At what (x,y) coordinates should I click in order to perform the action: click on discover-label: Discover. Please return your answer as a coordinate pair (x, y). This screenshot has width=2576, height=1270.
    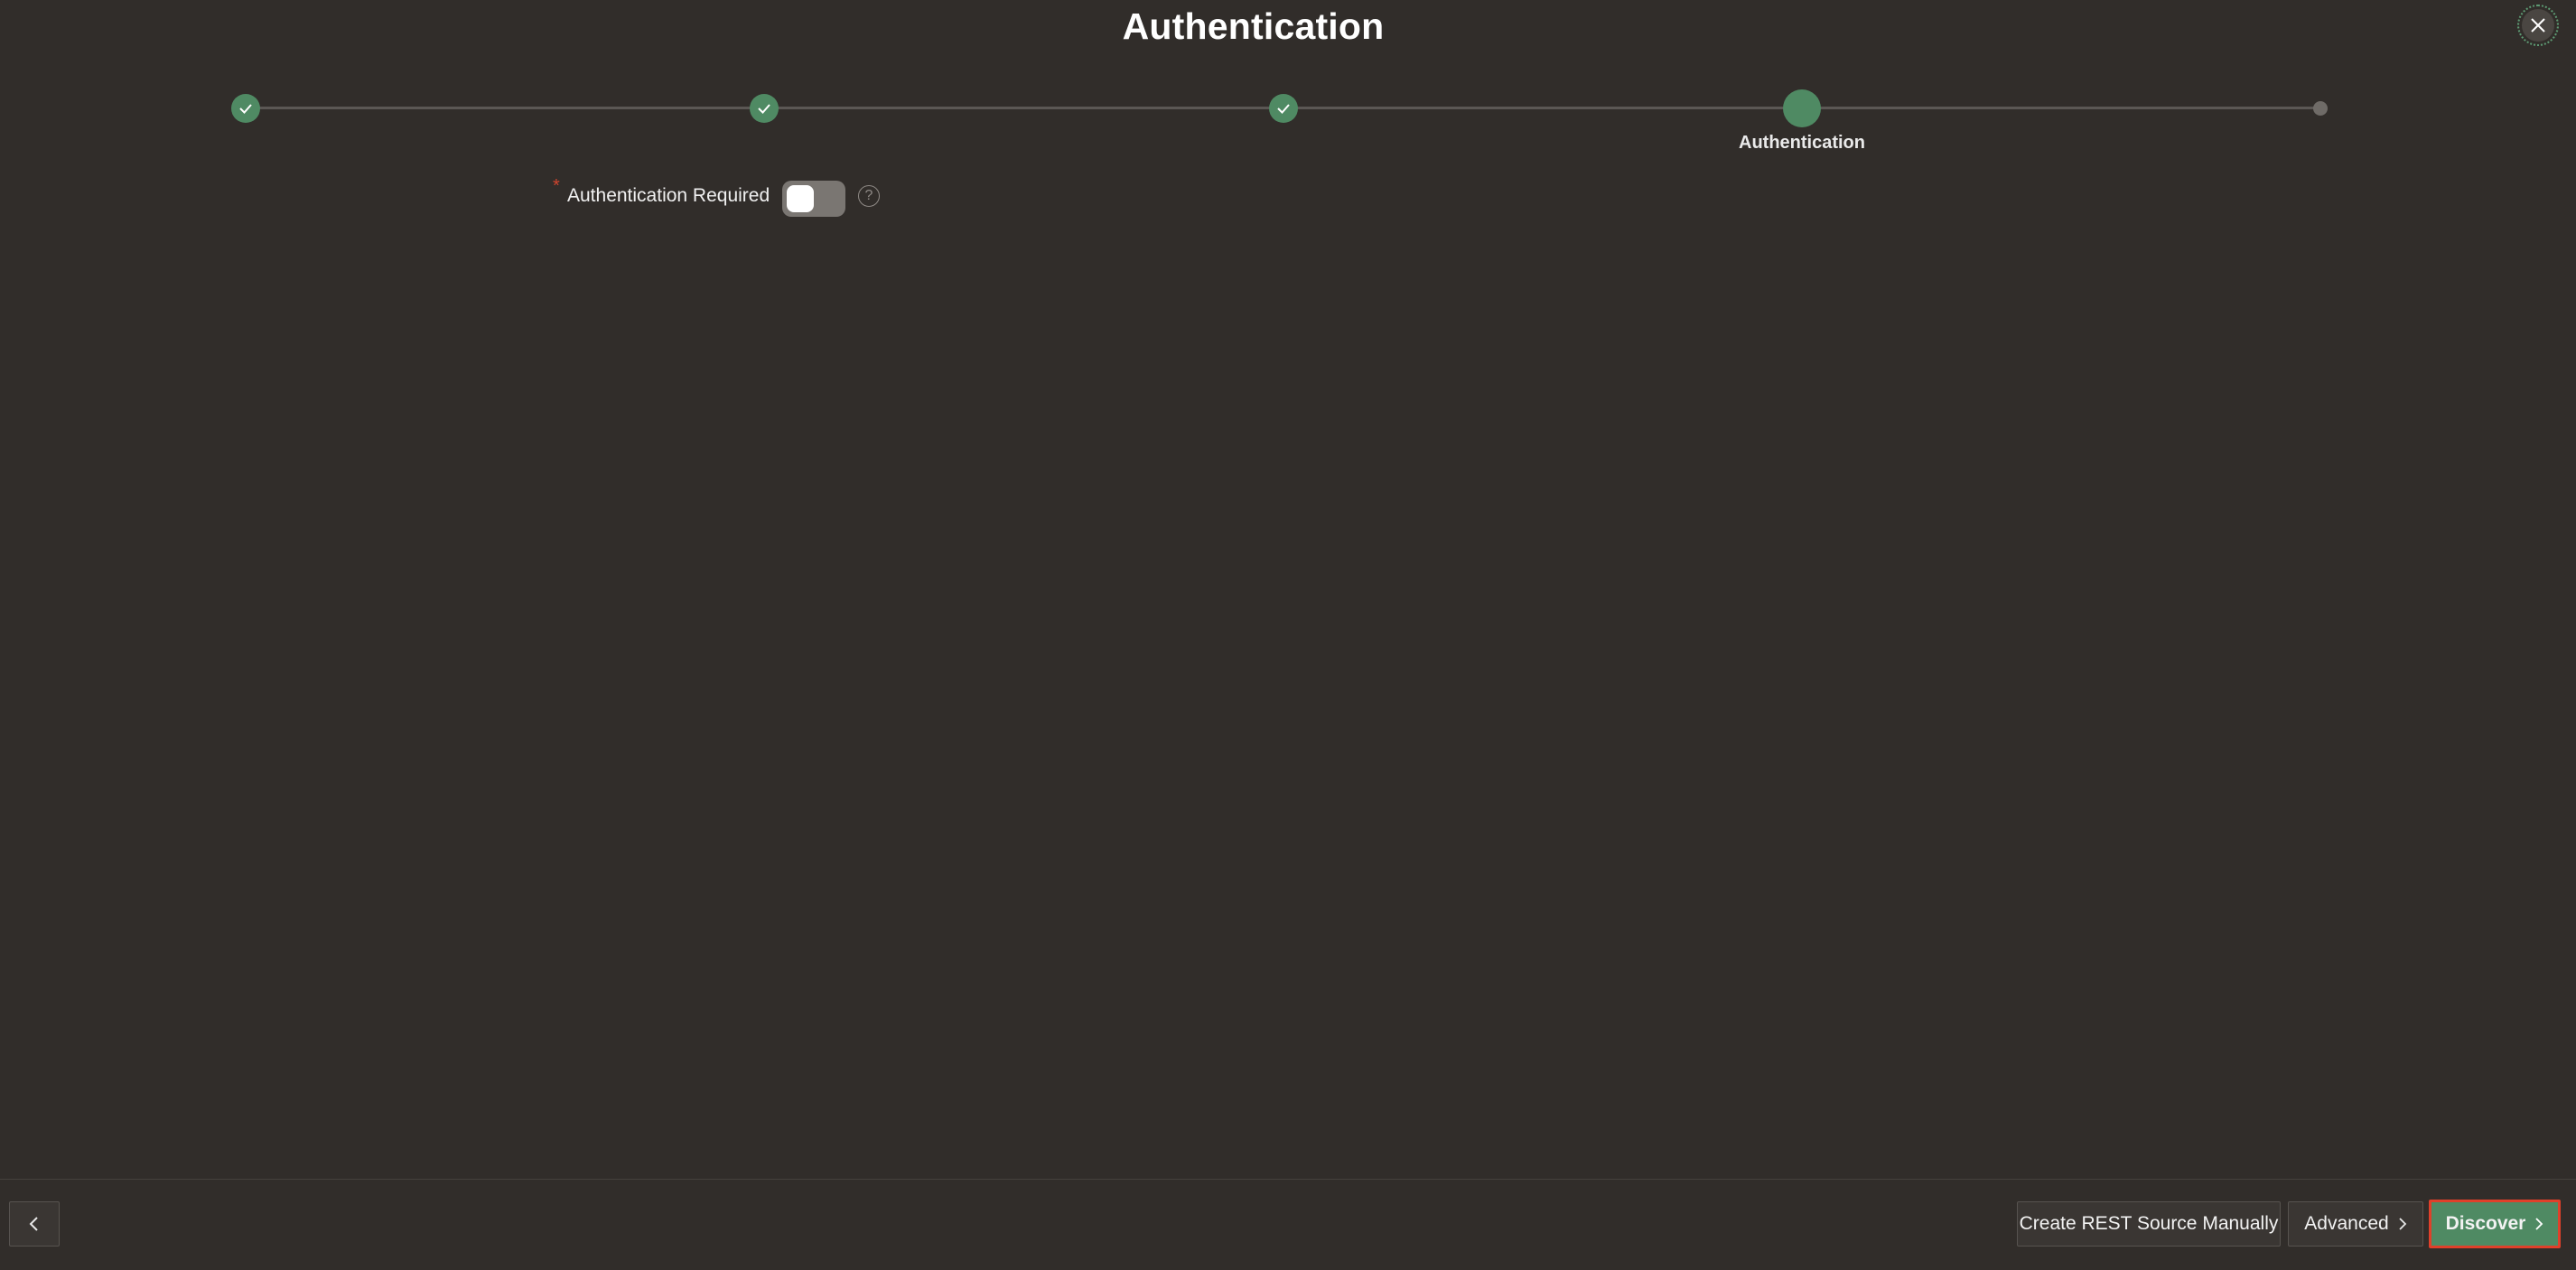
    Looking at the image, I should click on (2485, 1223).